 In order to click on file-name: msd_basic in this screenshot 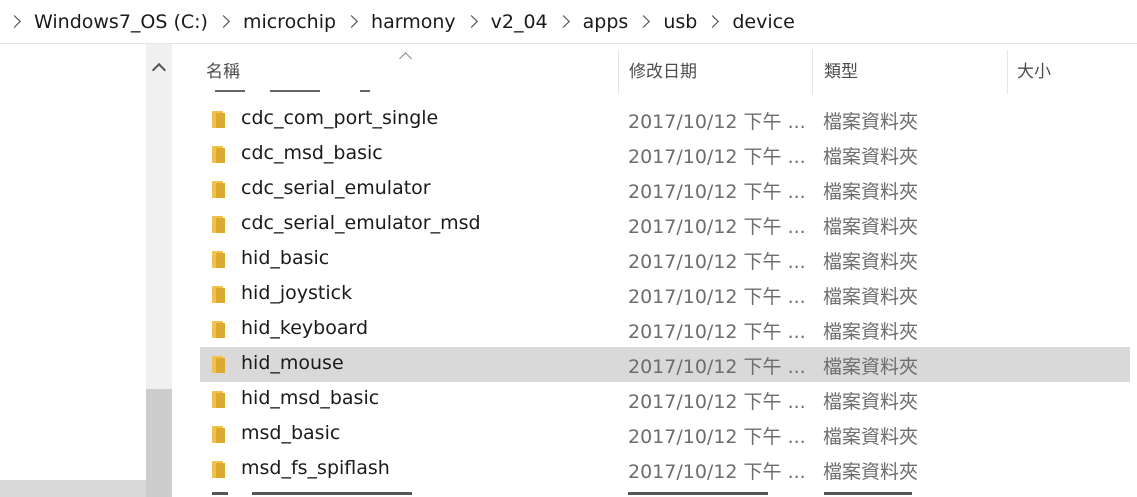, I will do `click(291, 433)`.